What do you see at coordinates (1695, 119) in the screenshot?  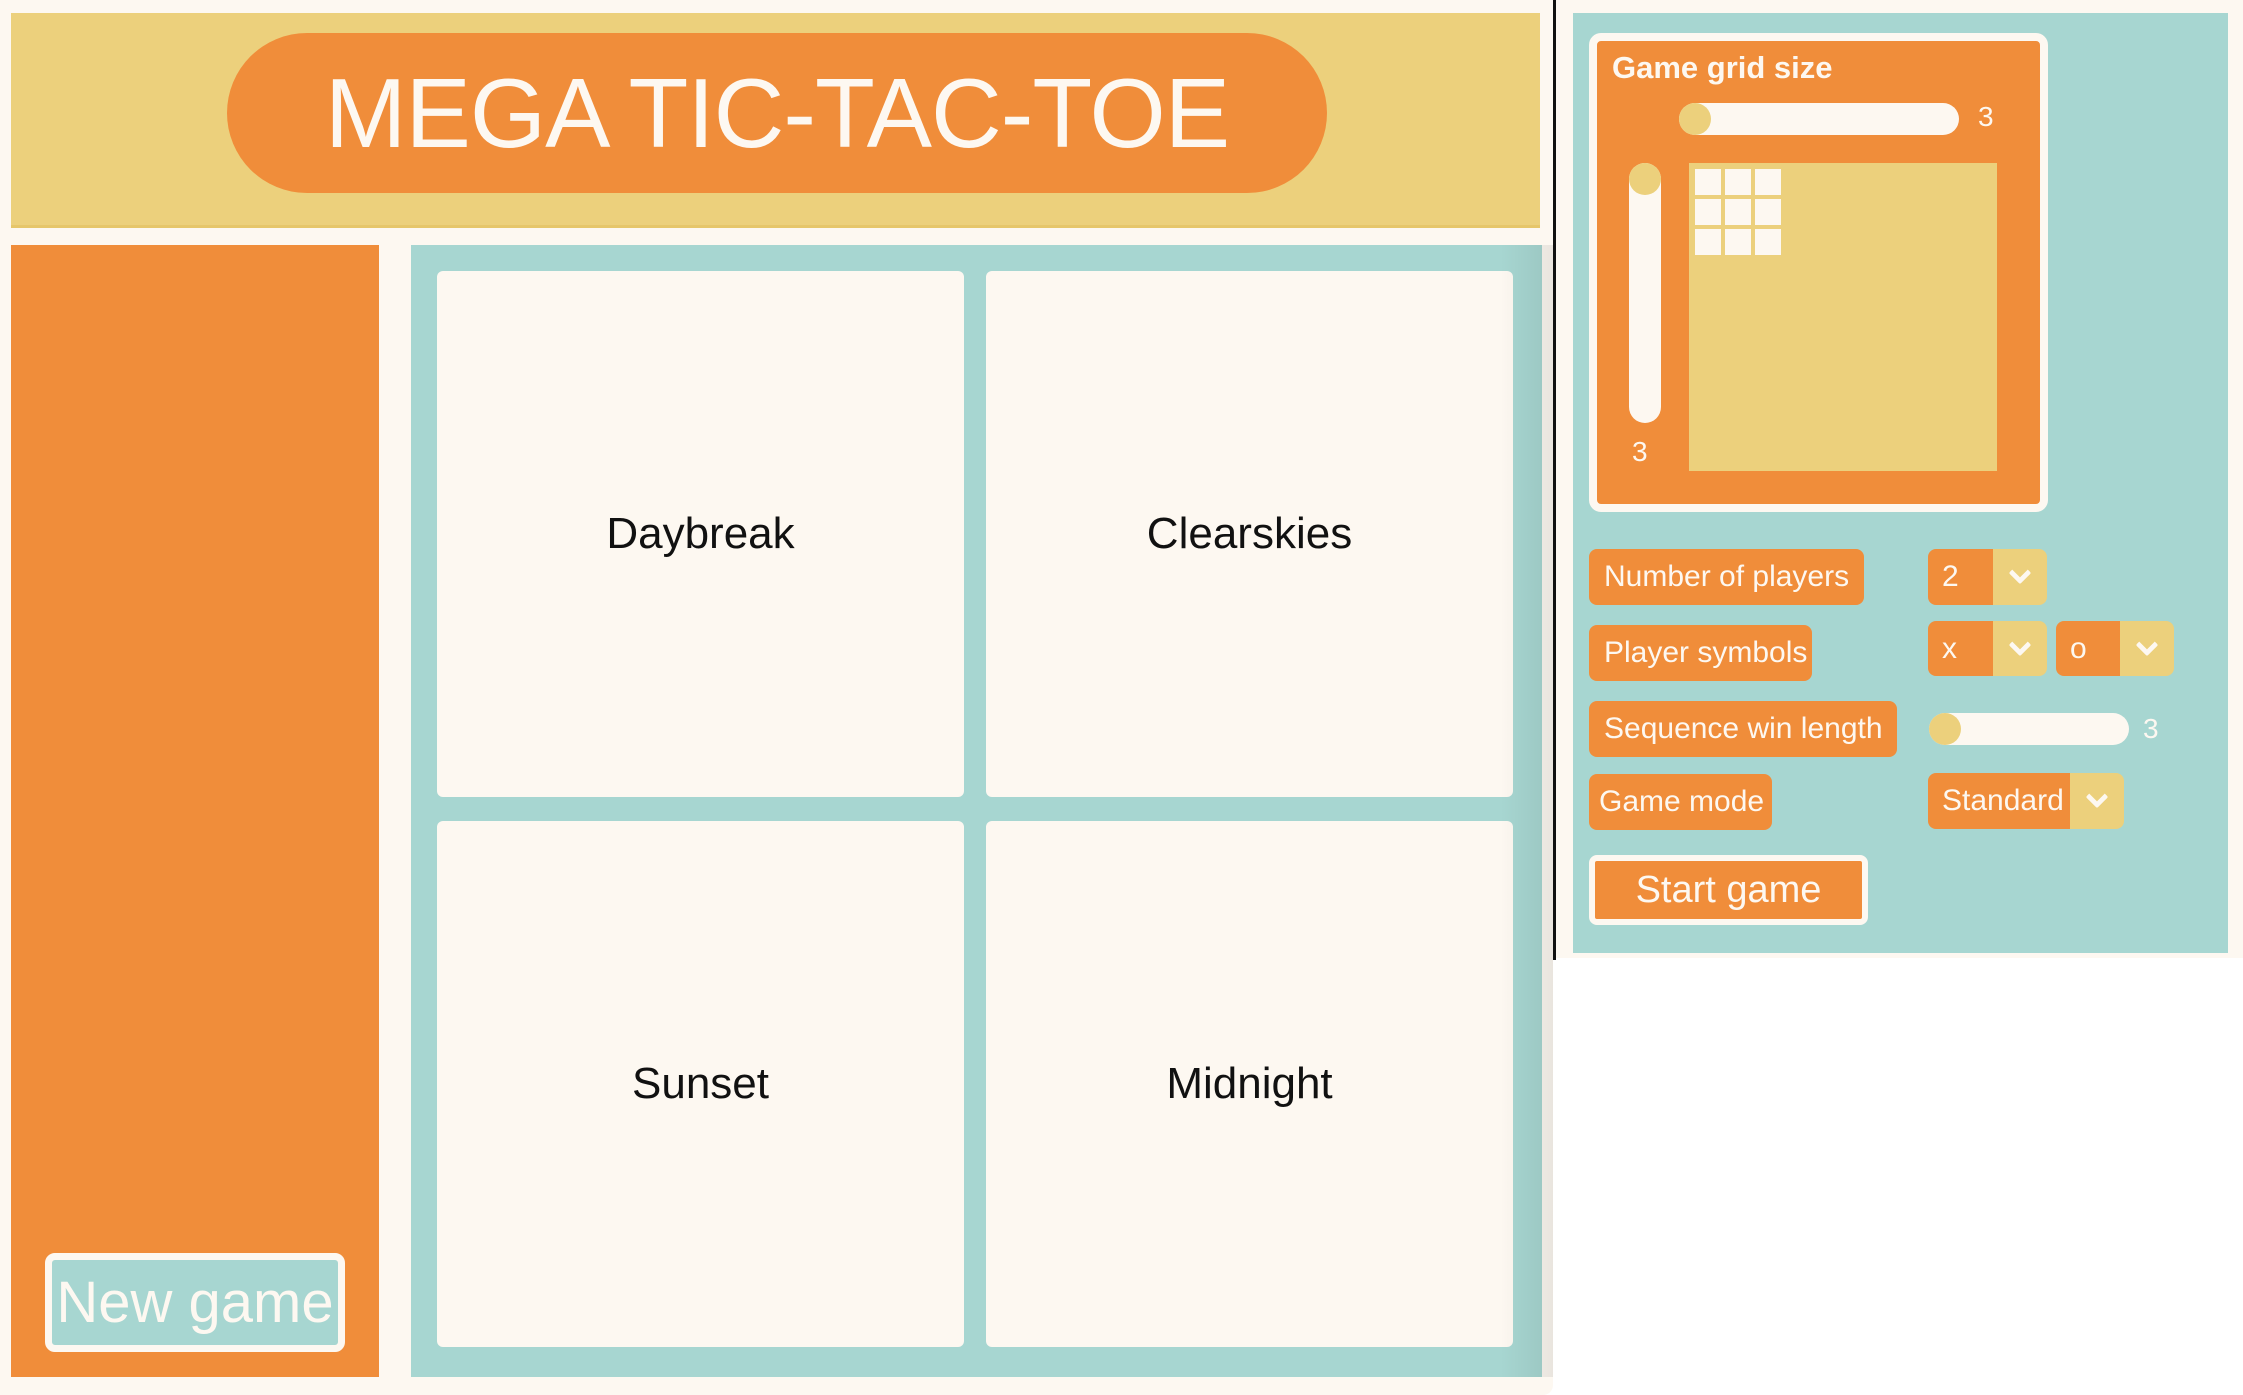 I see `grid-columns-slider-thumb` at bounding box center [1695, 119].